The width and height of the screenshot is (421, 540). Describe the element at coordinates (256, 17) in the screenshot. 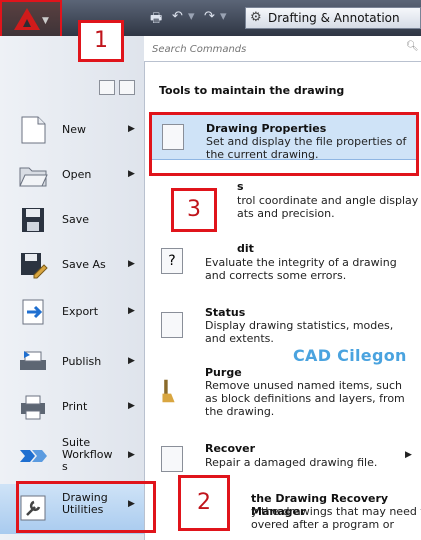

I see `gear-icon: ⚙` at that location.